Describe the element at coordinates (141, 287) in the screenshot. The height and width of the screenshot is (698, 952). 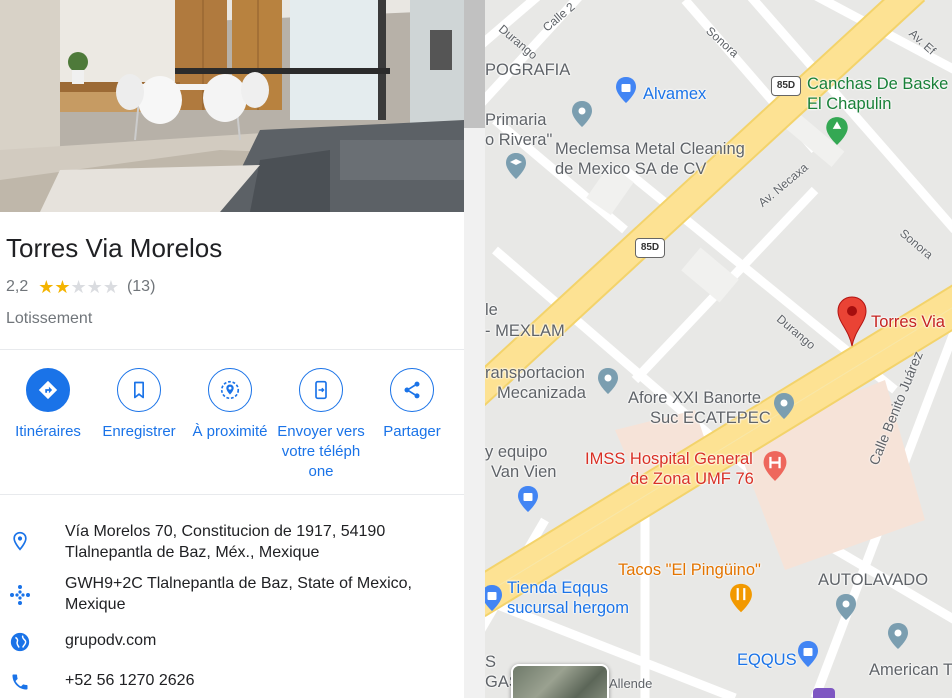
I see `review-count-link: (13)` at that location.